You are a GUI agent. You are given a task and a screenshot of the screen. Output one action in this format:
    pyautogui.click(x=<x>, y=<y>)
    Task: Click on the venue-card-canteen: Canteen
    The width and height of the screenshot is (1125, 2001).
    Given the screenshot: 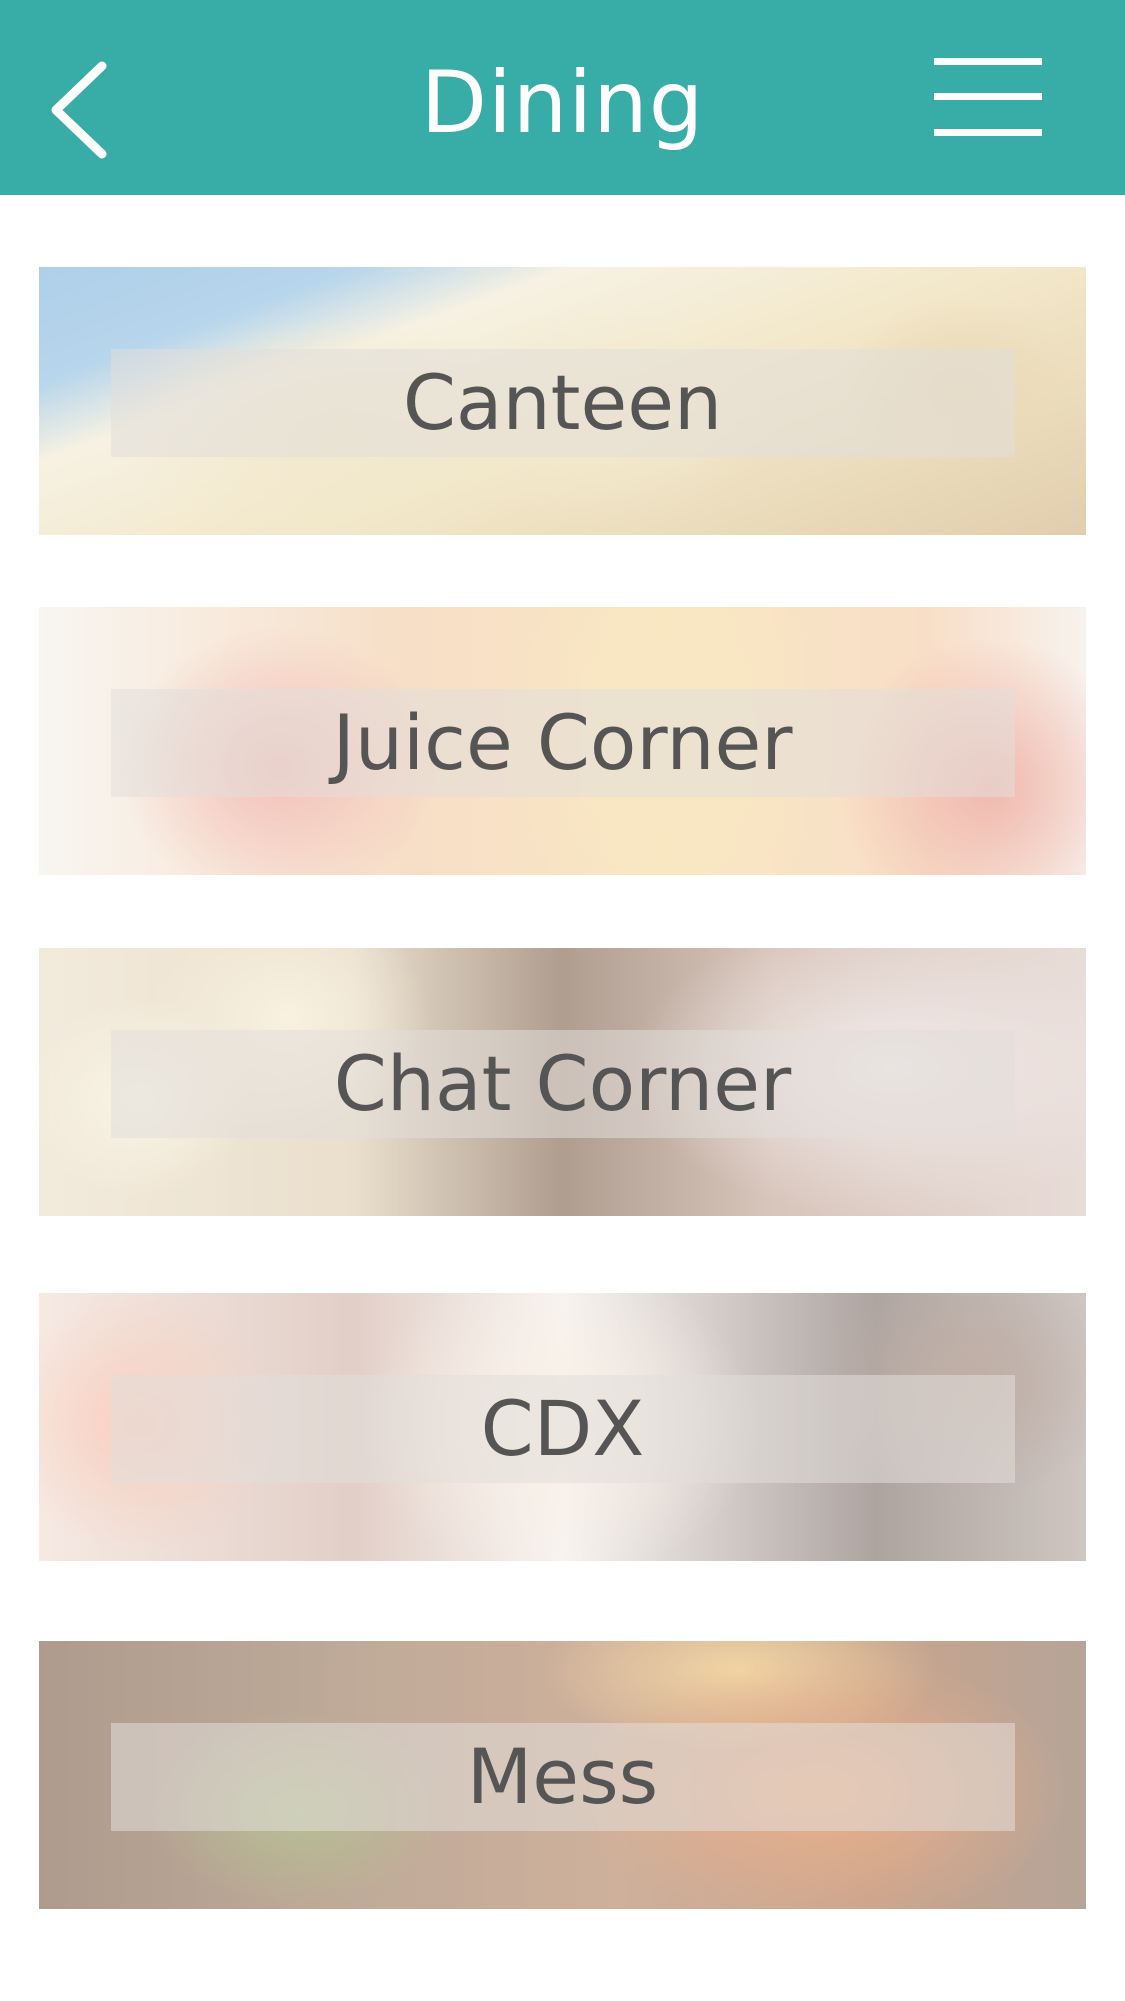 What is the action you would take?
    pyautogui.click(x=562, y=401)
    